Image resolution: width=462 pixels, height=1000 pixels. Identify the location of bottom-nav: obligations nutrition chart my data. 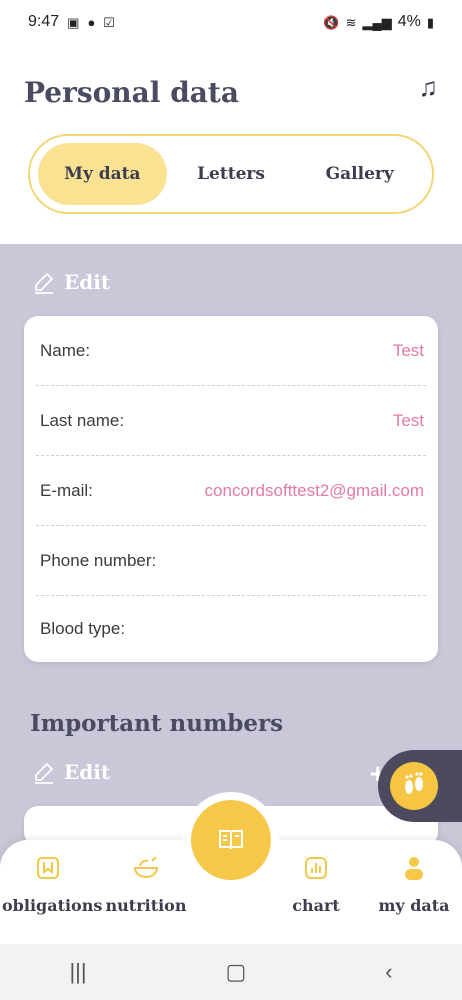
(231, 872).